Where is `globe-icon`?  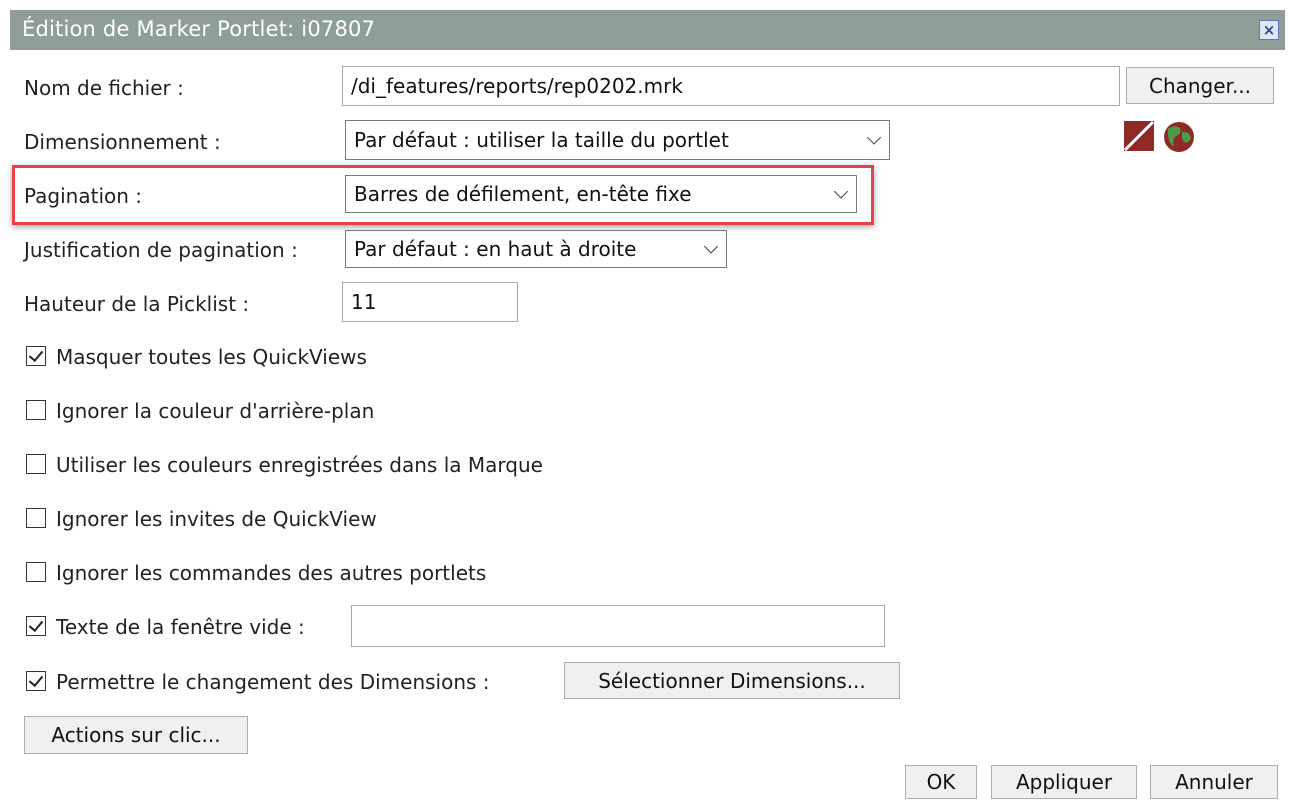 globe-icon is located at coordinates (1179, 137).